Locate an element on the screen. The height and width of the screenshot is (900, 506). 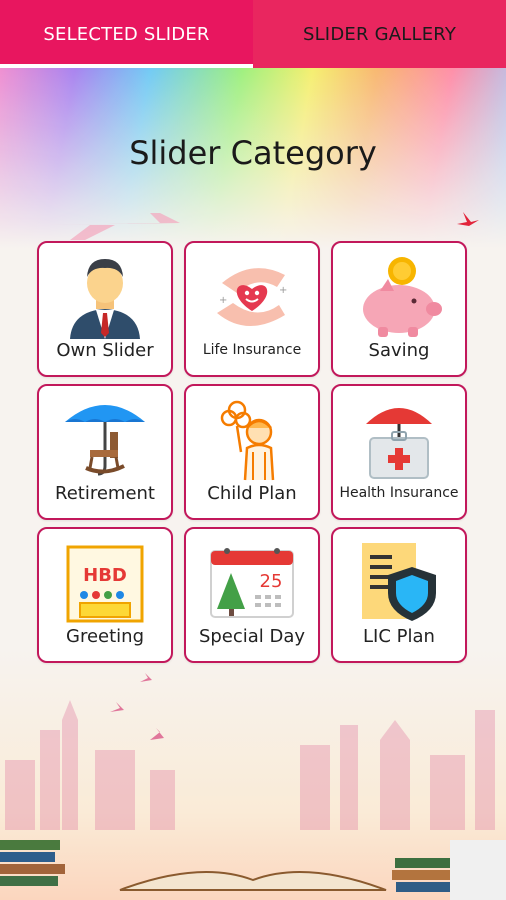
umbrella-rocking-chair-icon is located at coordinates (105, 440).